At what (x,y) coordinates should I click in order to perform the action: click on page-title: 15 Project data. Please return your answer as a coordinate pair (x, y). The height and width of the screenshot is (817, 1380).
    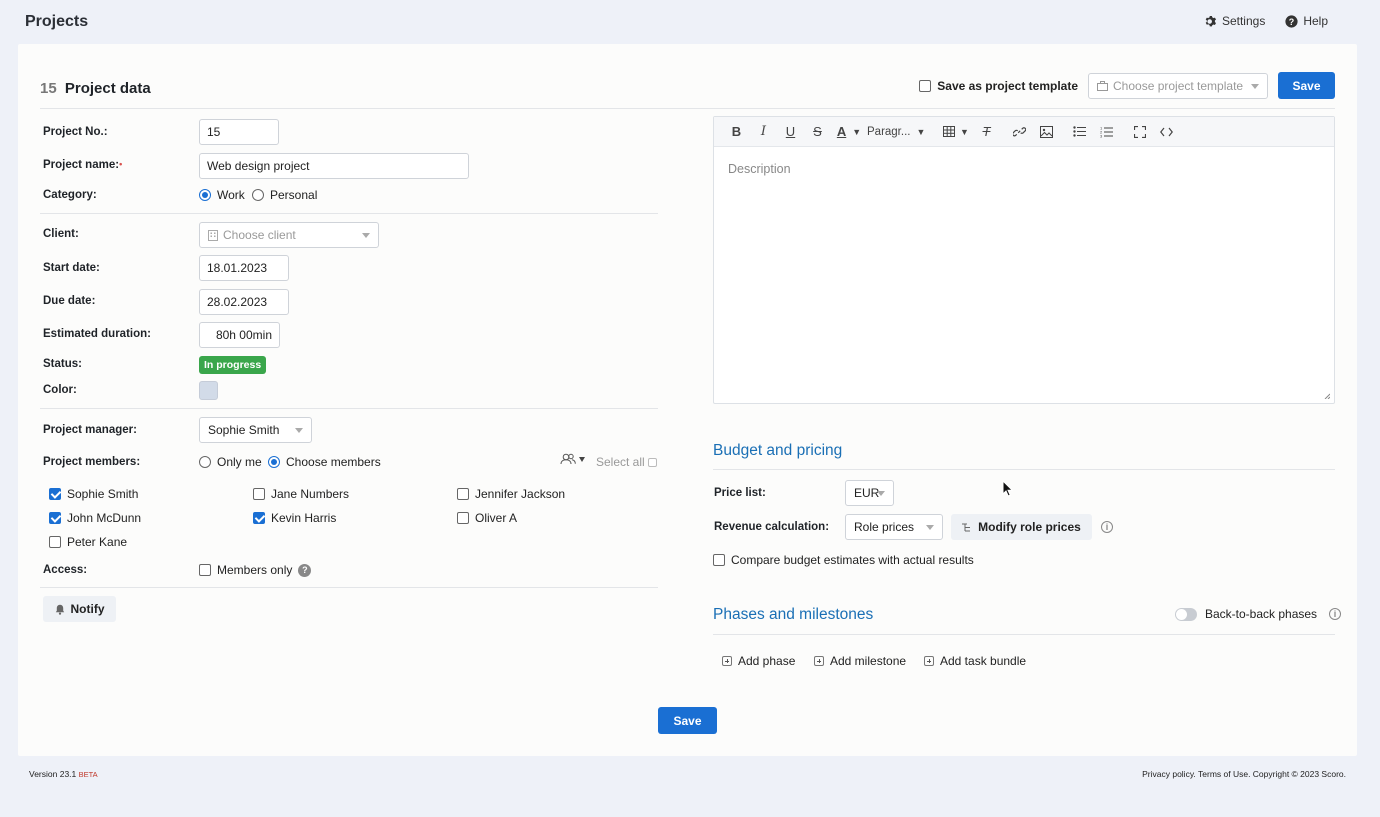
    Looking at the image, I should click on (95, 88).